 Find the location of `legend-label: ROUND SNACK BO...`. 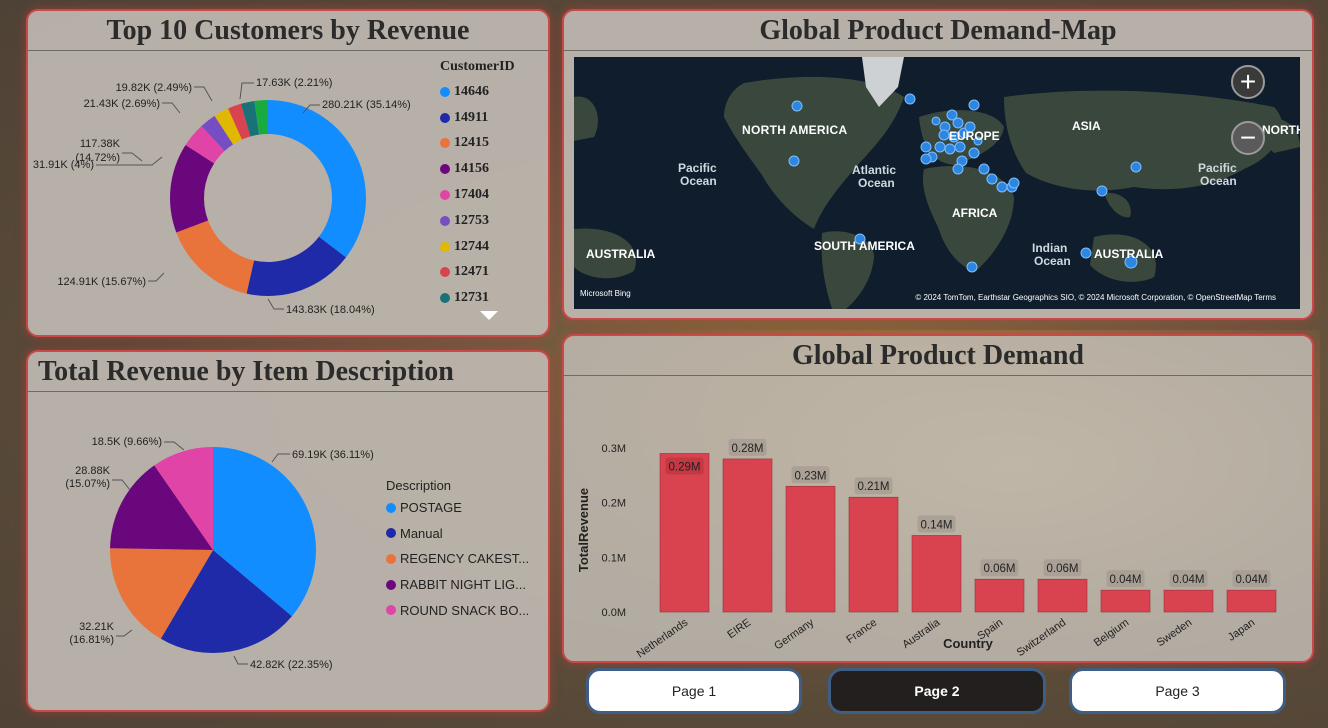

legend-label: ROUND SNACK BO... is located at coordinates (465, 610).